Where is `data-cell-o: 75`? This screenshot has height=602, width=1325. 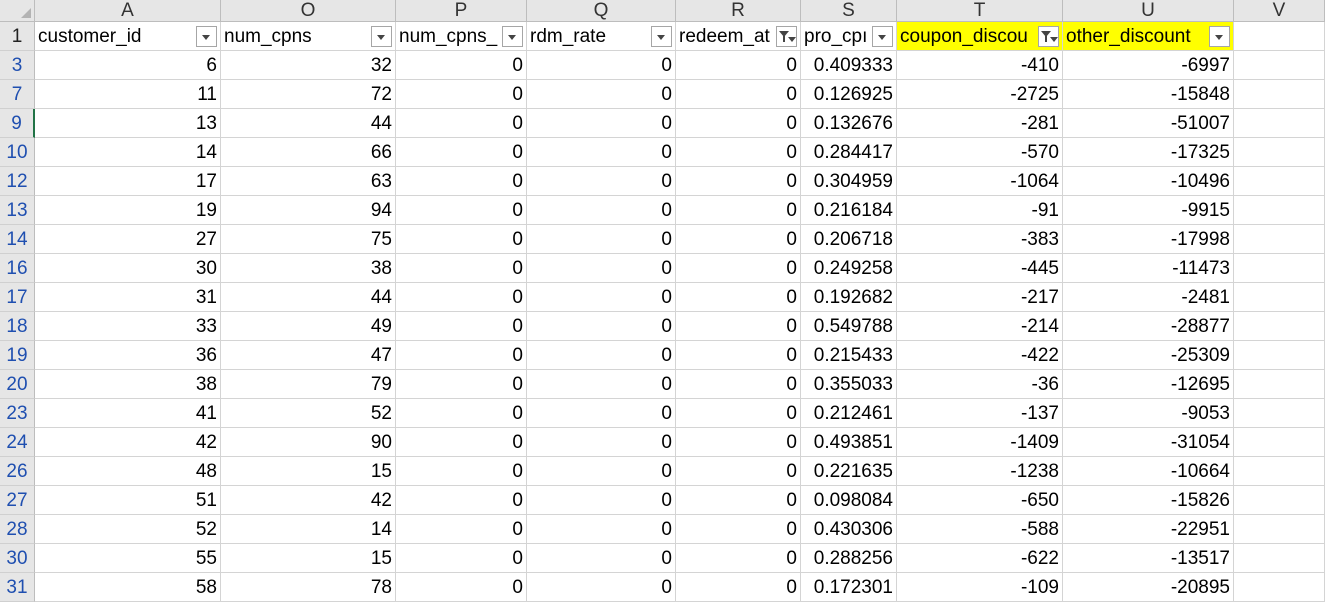
data-cell-o: 75 is located at coordinates (308, 239).